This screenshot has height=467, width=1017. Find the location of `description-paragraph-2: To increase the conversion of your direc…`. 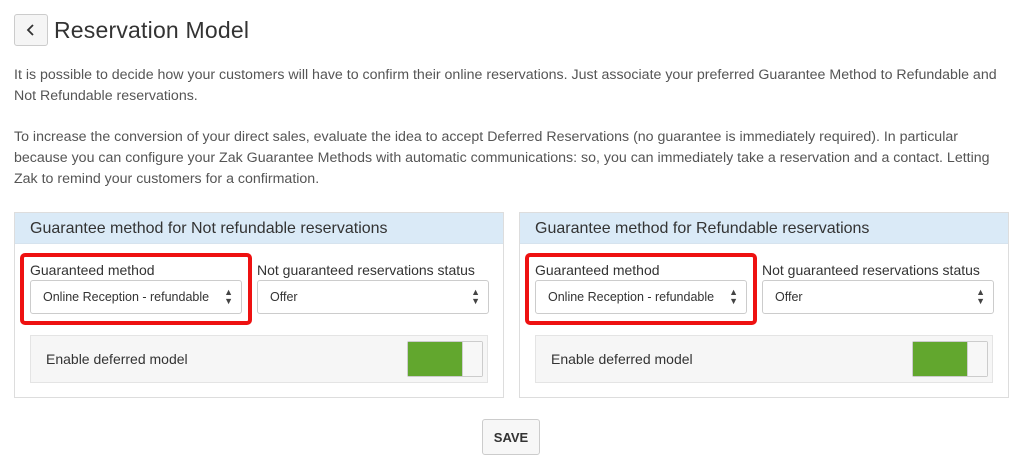

description-paragraph-2: To increase the conversion of your direc… is located at coordinates (502, 158).